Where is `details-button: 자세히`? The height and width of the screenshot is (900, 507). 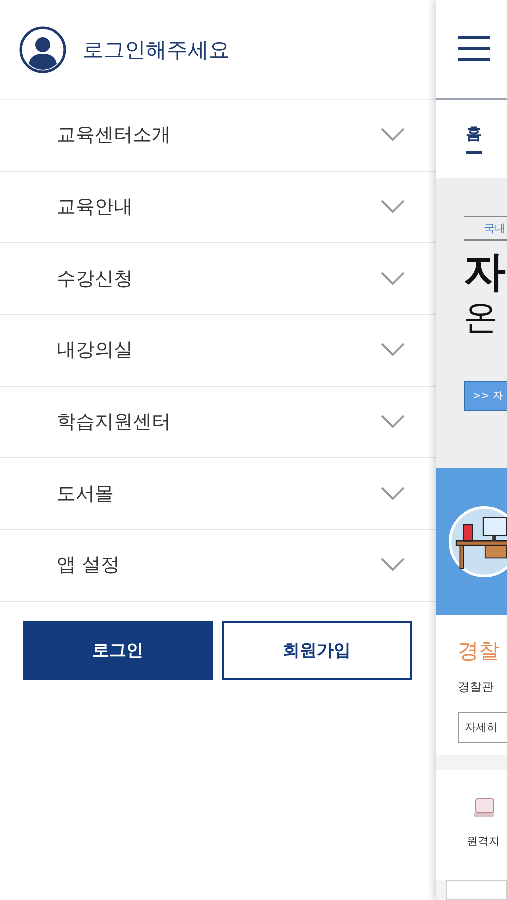
details-button: 자세히 is located at coordinates (482, 727).